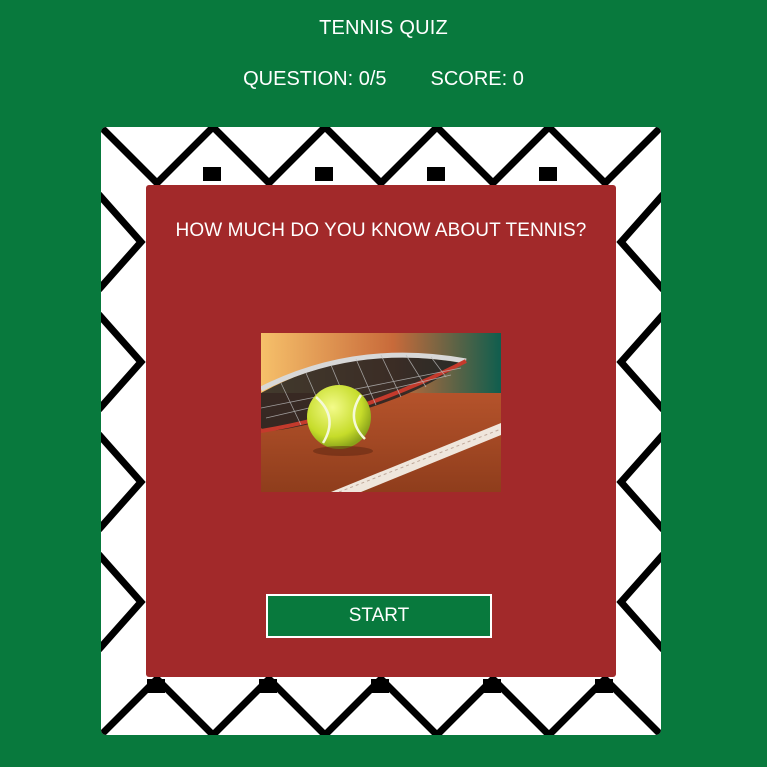  What do you see at coordinates (315, 79) in the screenshot?
I see `question-counter: QUESTION: 0/5` at bounding box center [315, 79].